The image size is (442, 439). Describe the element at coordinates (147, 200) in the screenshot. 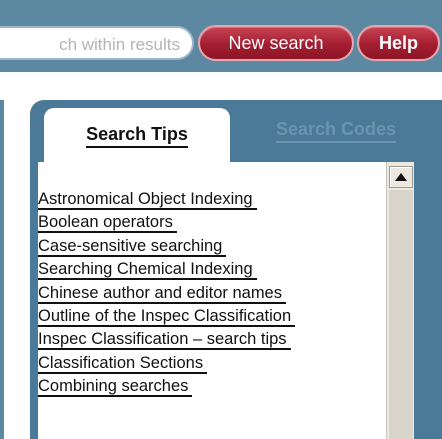

I see `search-tip-link: Astronomical Object Indexing` at that location.